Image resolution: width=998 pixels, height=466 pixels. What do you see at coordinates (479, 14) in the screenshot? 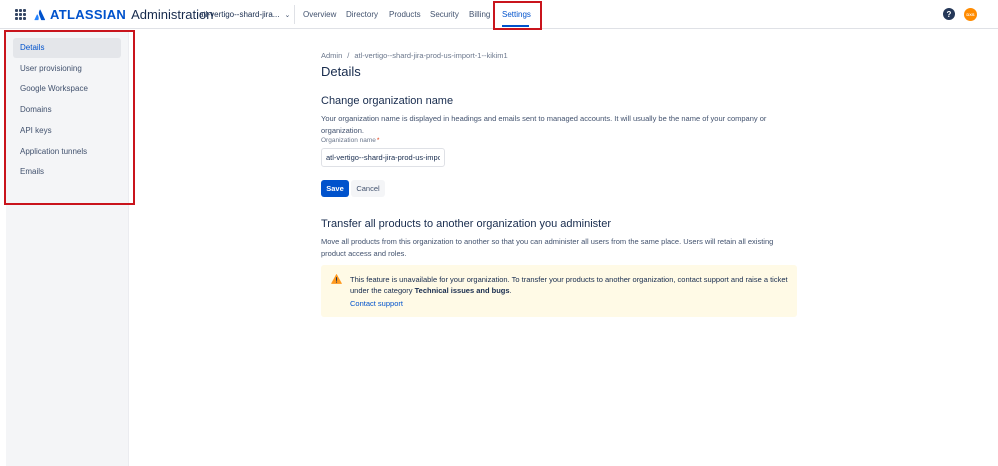
I see `nav-billing: Billing` at bounding box center [479, 14].